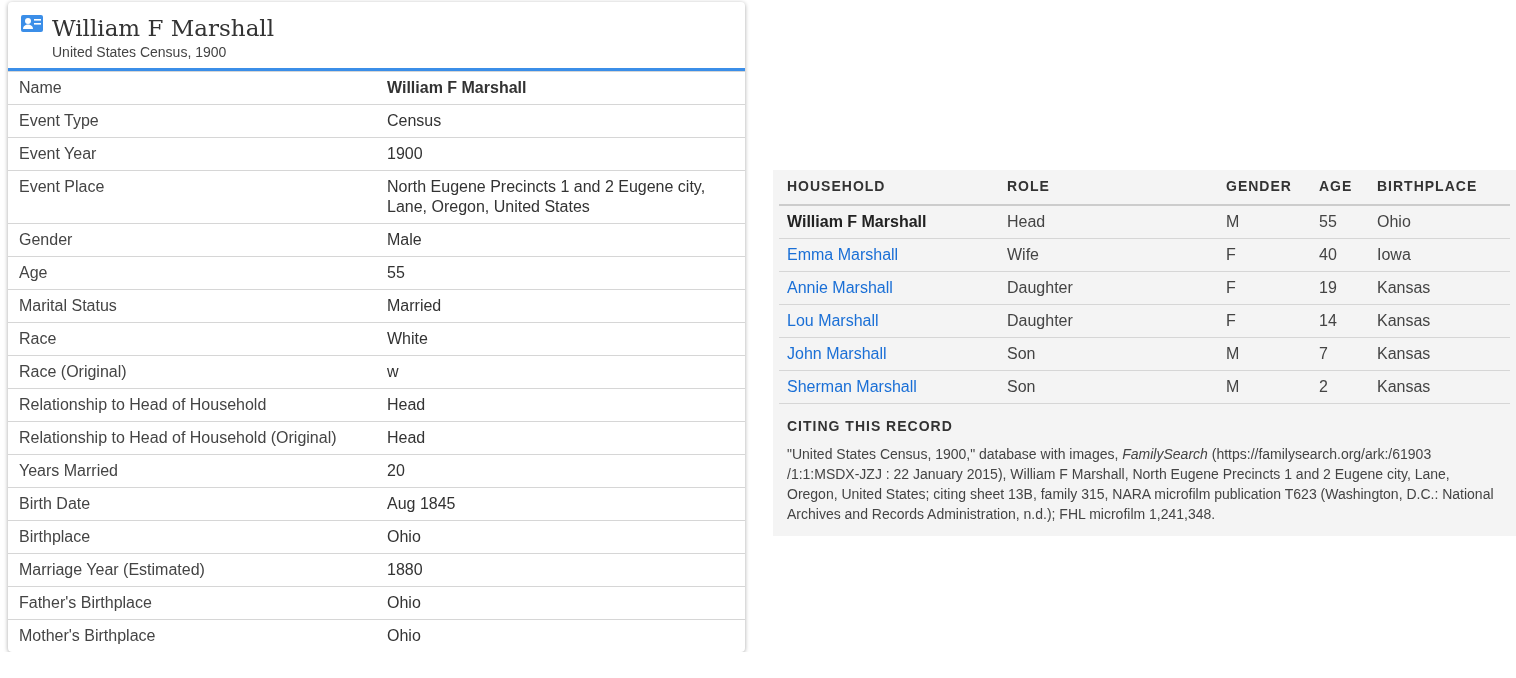  I want to click on age-cell-text: 19, so click(1328, 288).